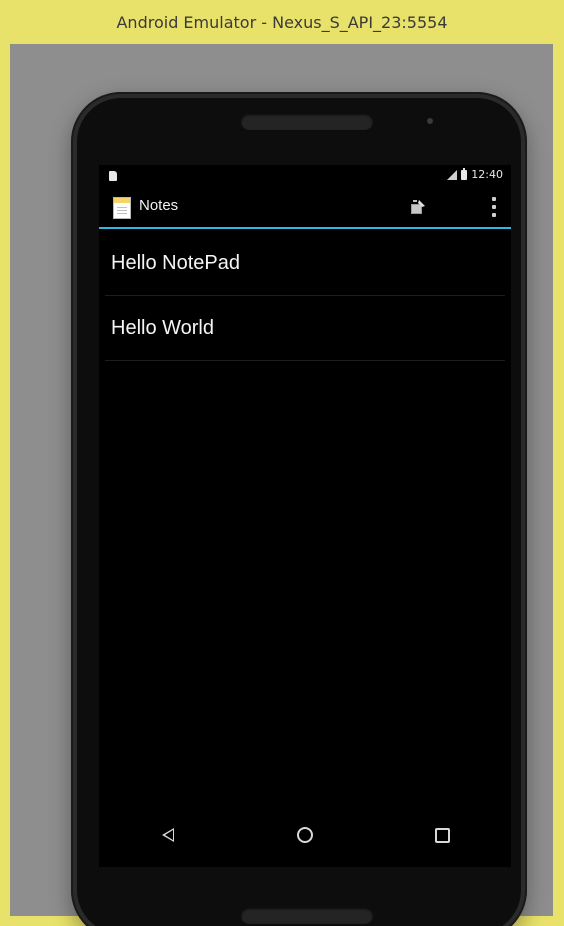  I want to click on status-bar: 12:40, so click(305, 176).